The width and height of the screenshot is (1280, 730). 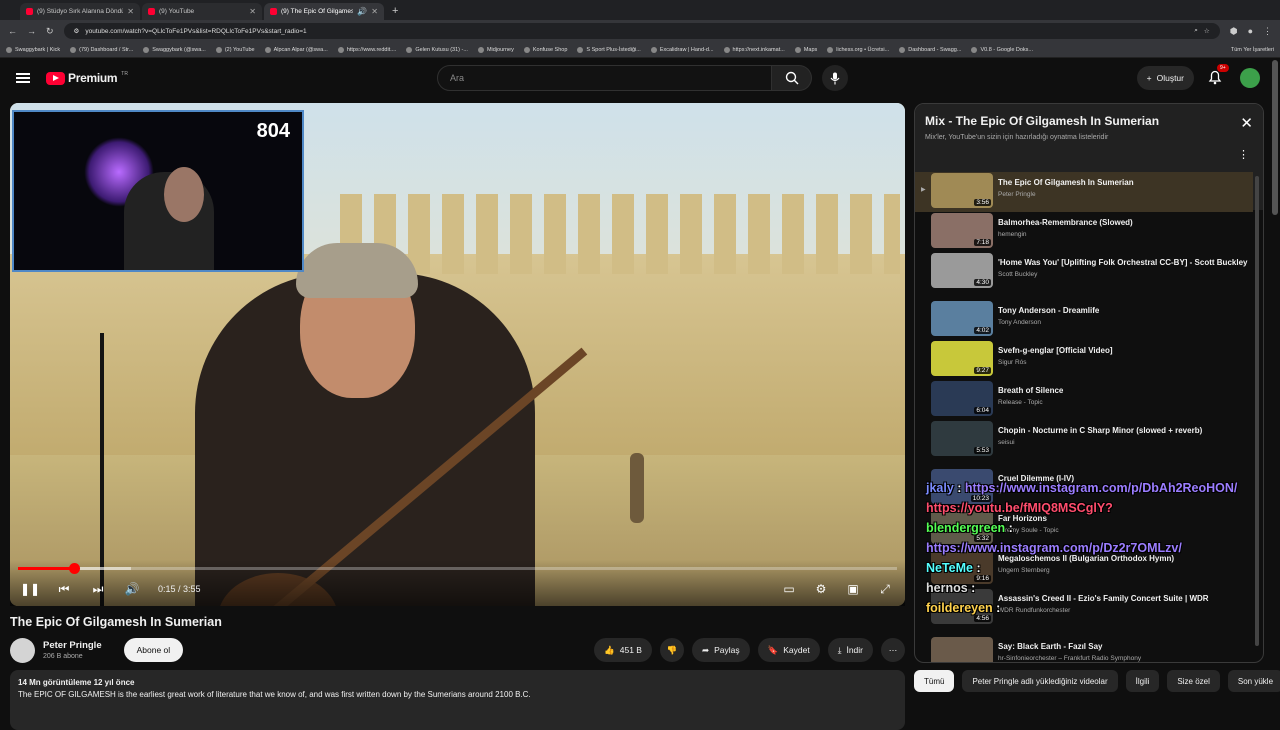 I want to click on browser-tab: (9) Stüdyo Sırk Alanına Döndü. E ✕, so click(x=80, y=11).